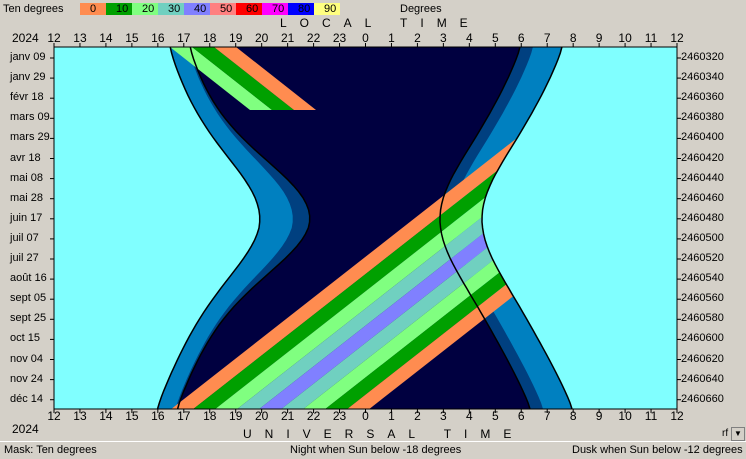  Describe the element at coordinates (313, 416) in the screenshot. I see `hour-tick-label: 22` at that location.